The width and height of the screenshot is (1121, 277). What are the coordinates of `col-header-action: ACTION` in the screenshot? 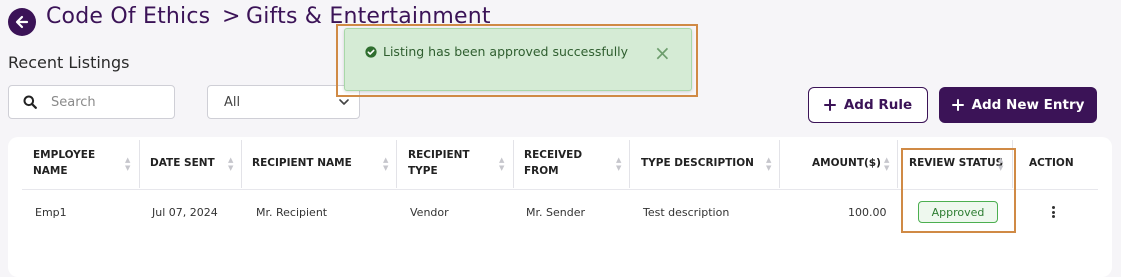 It's located at (1051, 163).